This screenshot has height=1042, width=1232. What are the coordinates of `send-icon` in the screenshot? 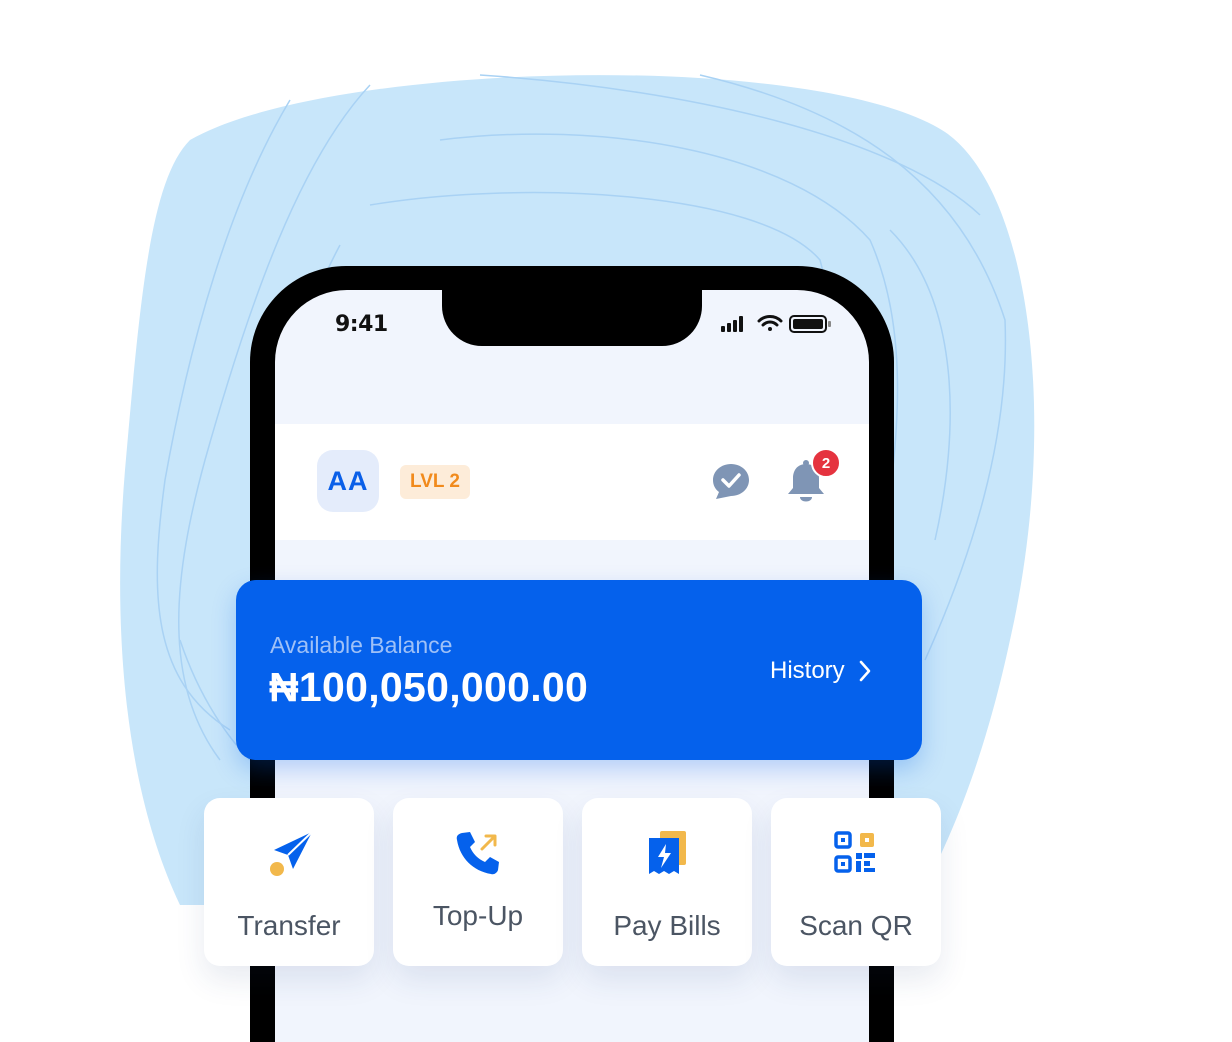 It's located at (291, 853).